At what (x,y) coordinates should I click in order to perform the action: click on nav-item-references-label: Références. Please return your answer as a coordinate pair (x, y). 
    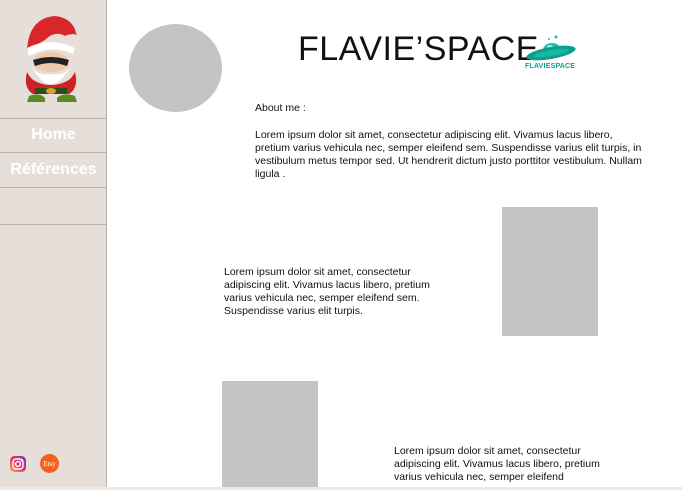
    Looking at the image, I should click on (53, 169).